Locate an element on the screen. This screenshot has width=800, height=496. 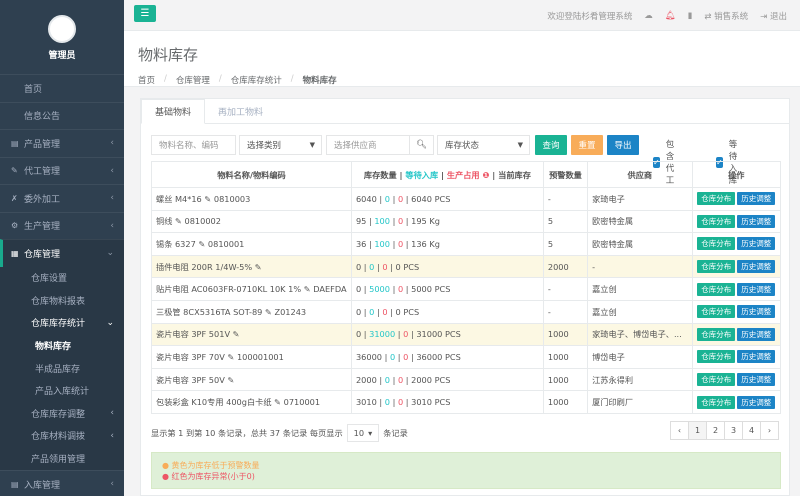
prev-page-button: ‹ is located at coordinates (679, 430).